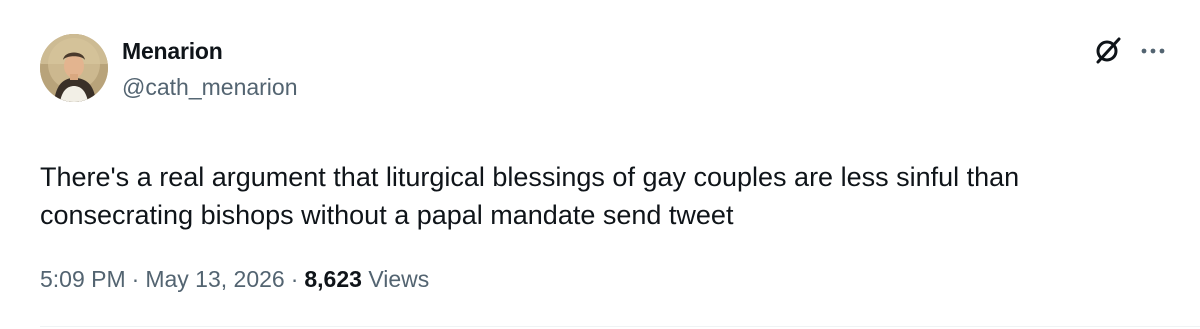 The height and width of the screenshot is (329, 1200). I want to click on avatar-portrait-image, so click(74, 68).